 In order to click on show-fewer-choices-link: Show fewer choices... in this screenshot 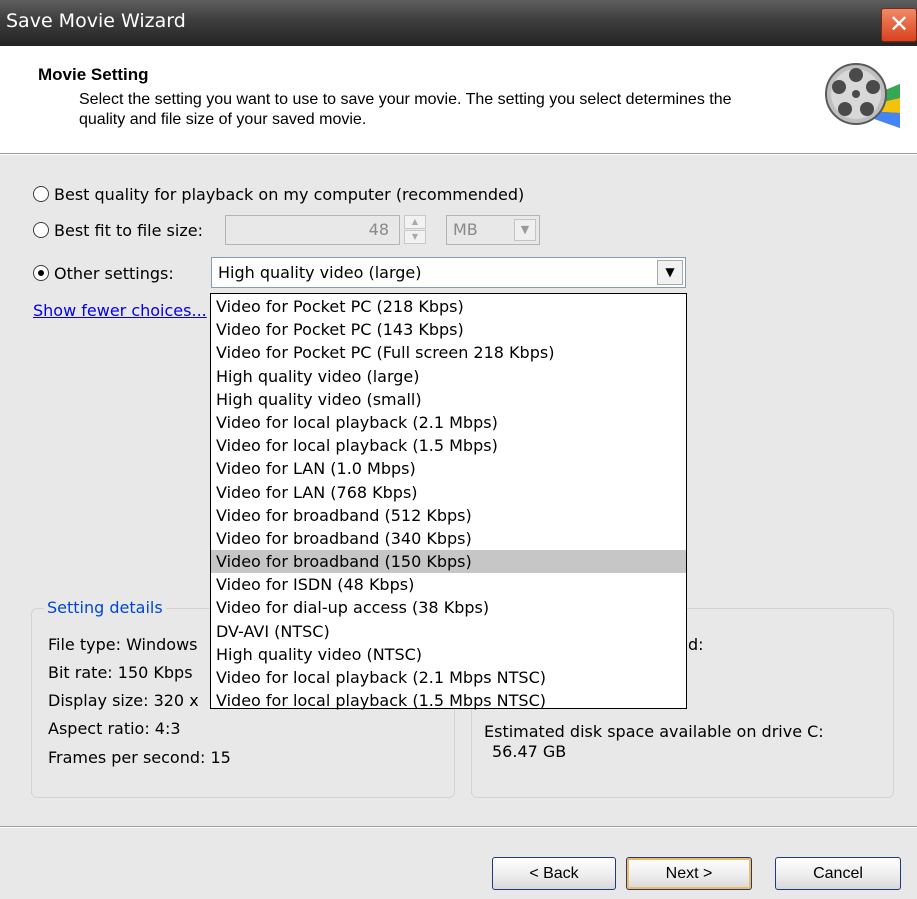, I will do `click(120, 310)`.